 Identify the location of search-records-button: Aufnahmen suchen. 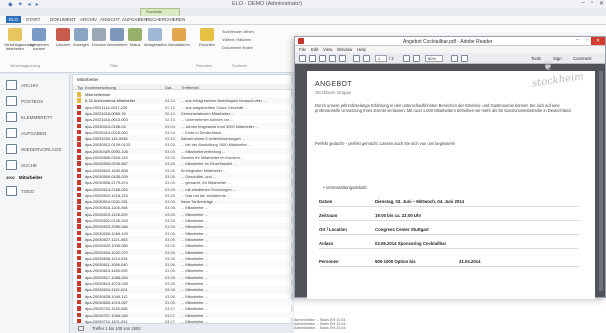
(39, 39).